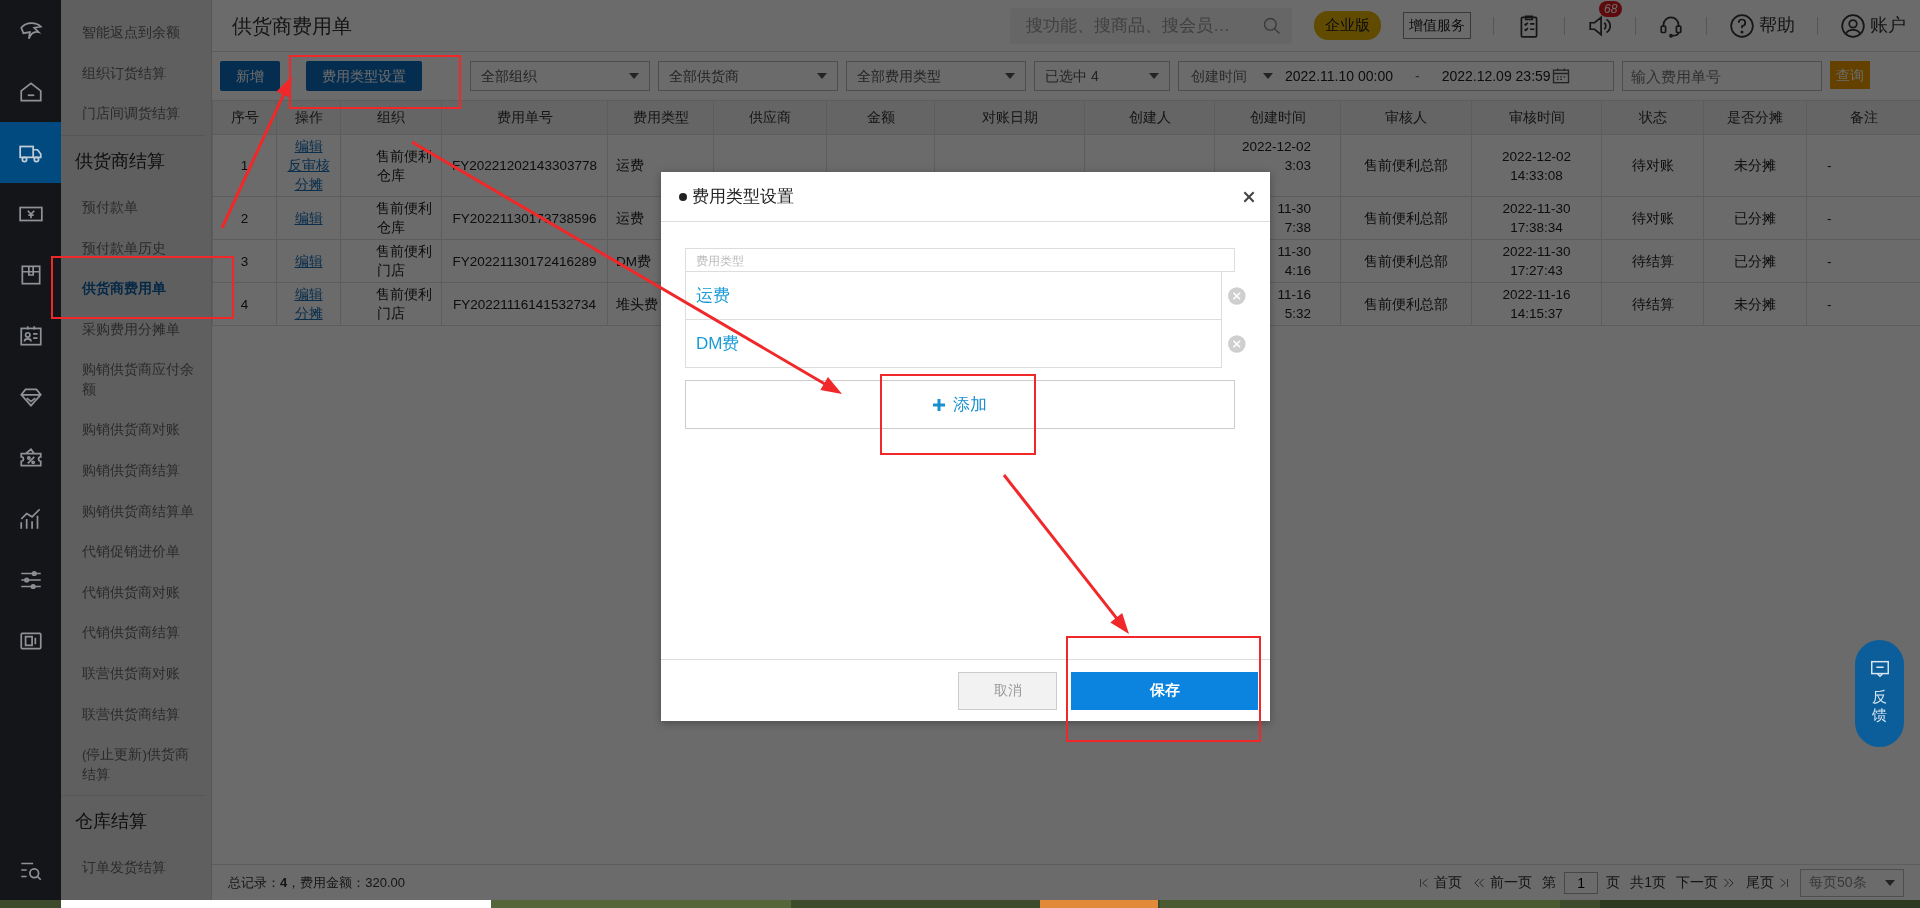 This screenshot has width=1920, height=908. What do you see at coordinates (748, 76) in the screenshot?
I see `filter-dropdown: 全部供货商` at bounding box center [748, 76].